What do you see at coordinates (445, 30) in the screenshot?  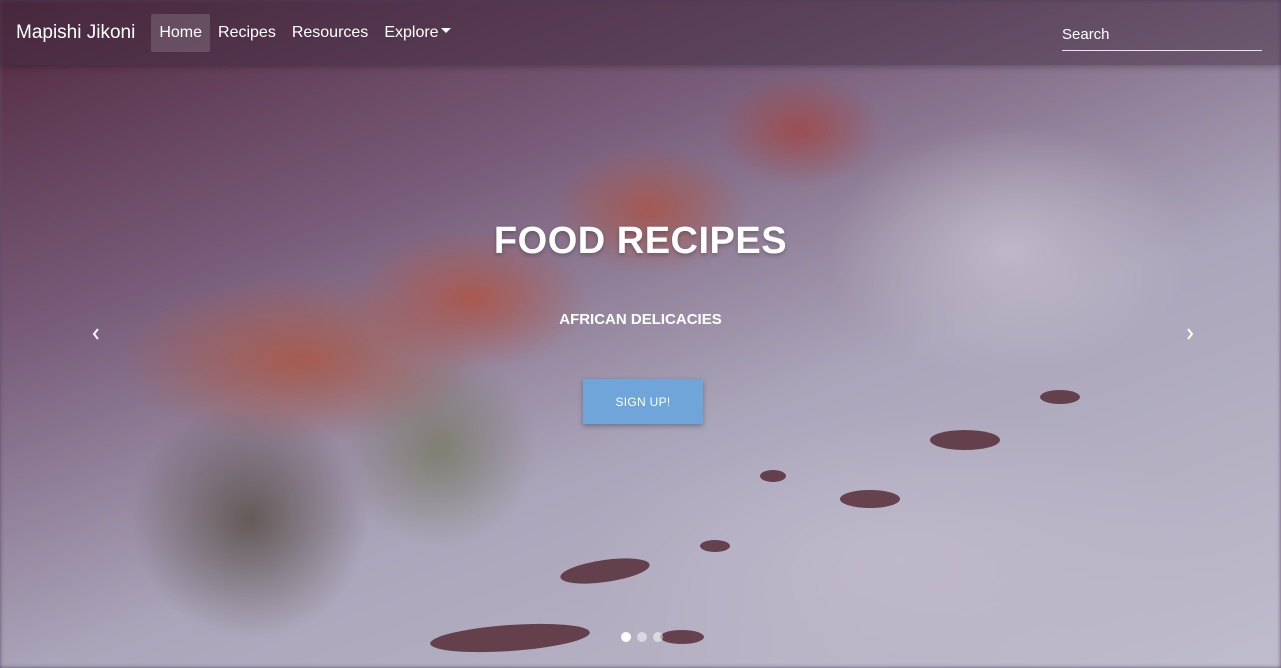 I see `caret-down-icon` at bounding box center [445, 30].